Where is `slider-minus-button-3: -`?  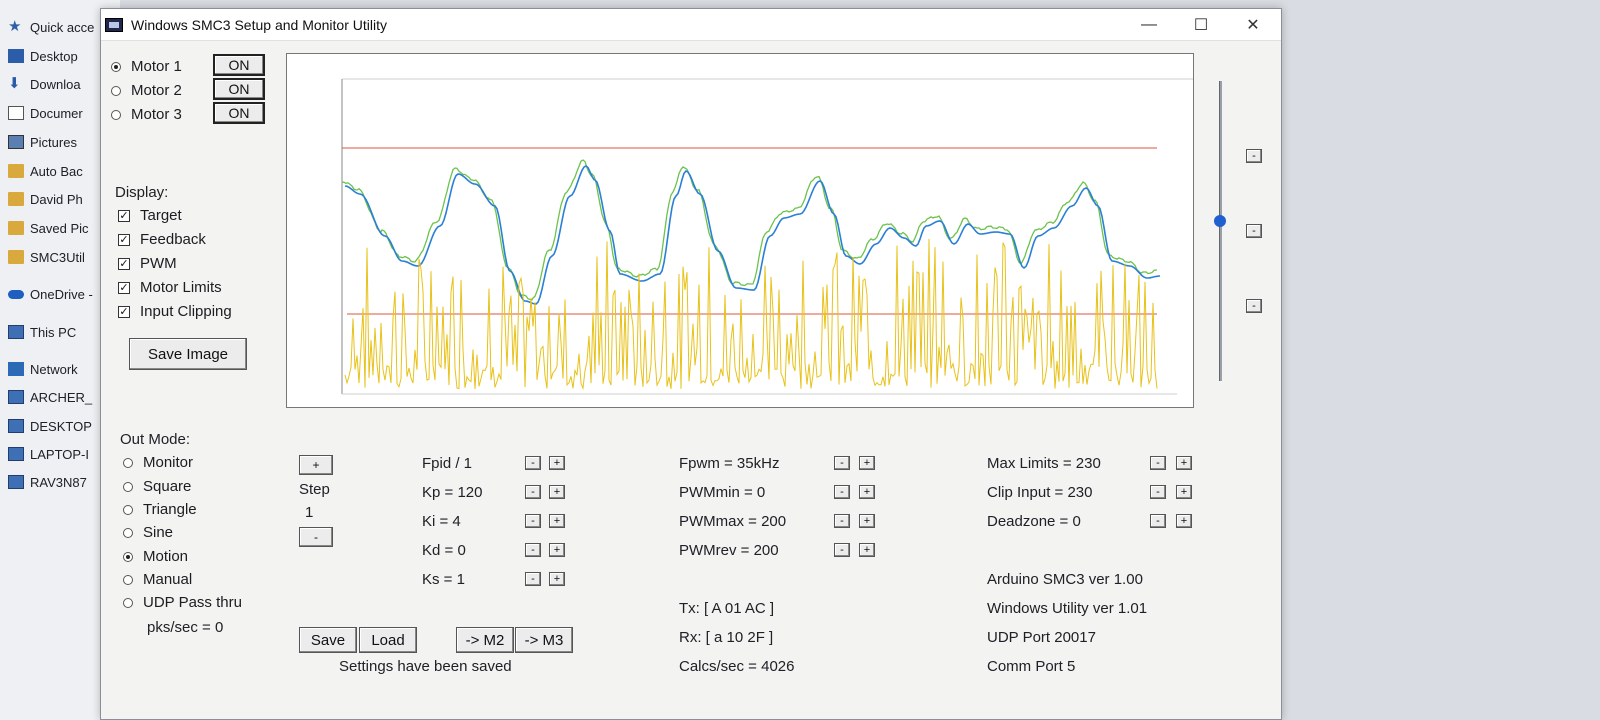
slider-minus-button-3: - is located at coordinates (1254, 306).